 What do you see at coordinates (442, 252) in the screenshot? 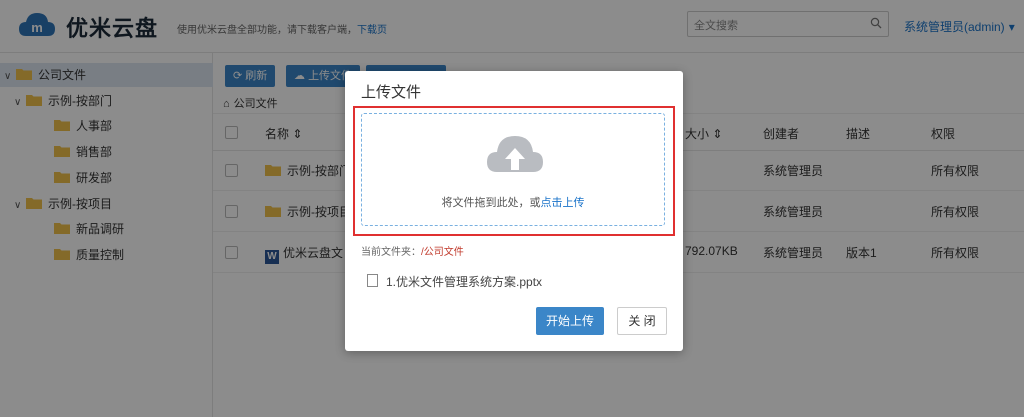
I see `current-folder-path: /公司文件` at bounding box center [442, 252].